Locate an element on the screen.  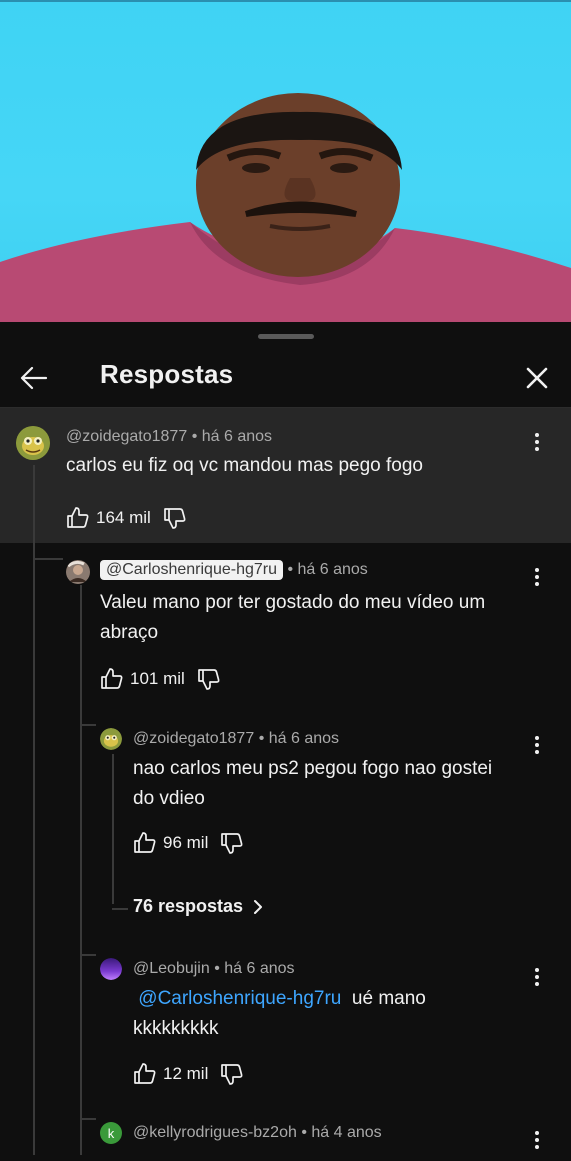
comment-actions: 12 mil is located at coordinates (188, 1074).